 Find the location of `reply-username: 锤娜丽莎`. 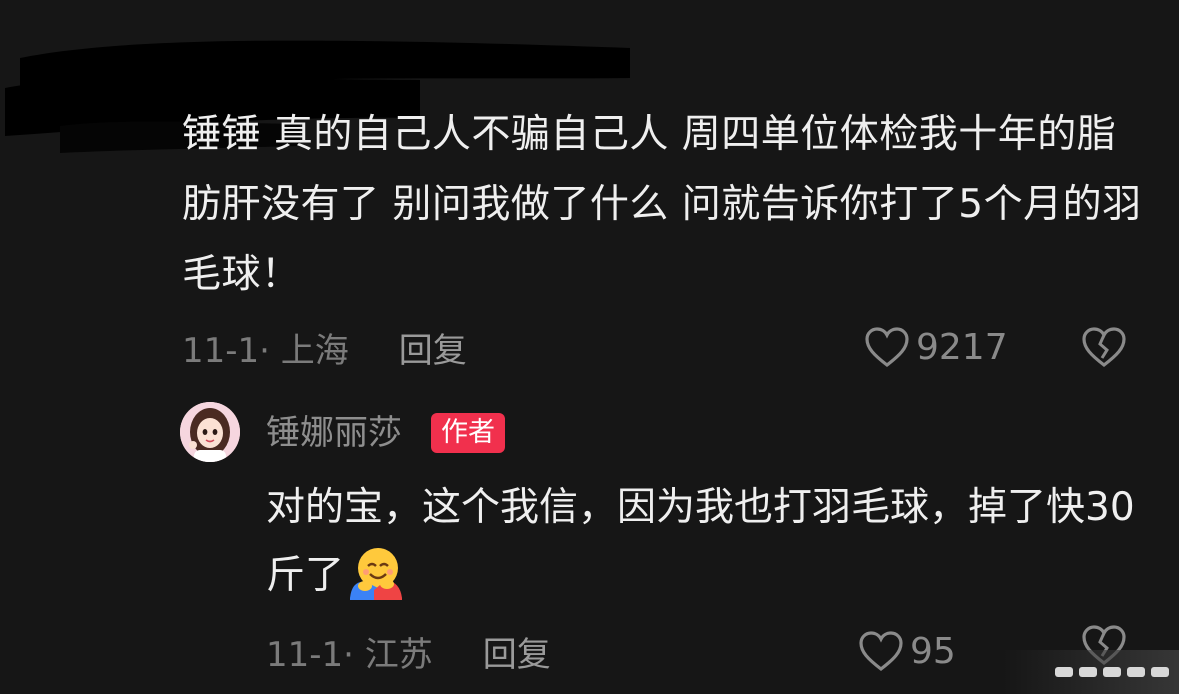

reply-username: 锤娜丽莎 is located at coordinates (334, 433).